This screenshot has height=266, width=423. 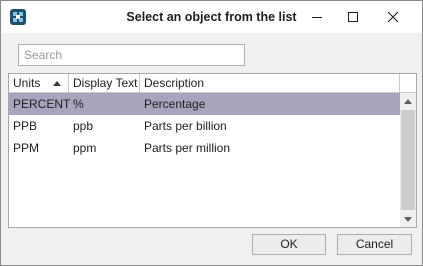 I want to click on cell-display-text: ppb, so click(x=83, y=126).